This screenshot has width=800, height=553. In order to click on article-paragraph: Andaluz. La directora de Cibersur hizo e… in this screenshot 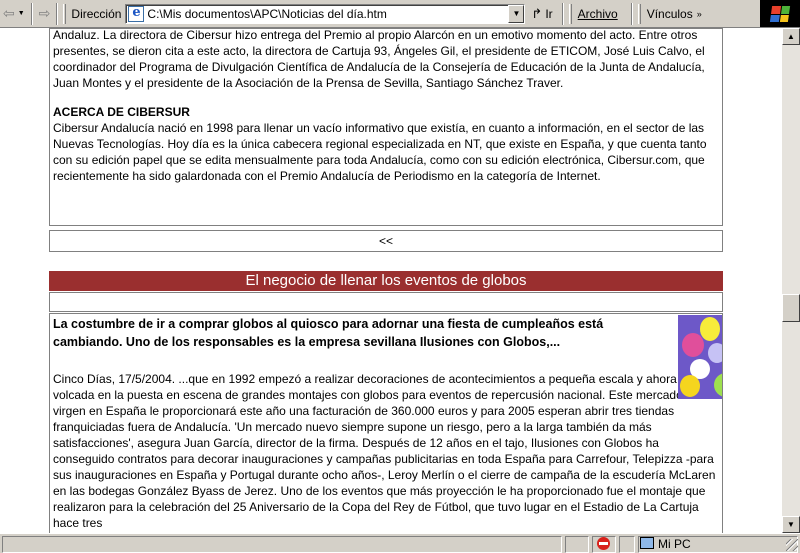, I will do `click(379, 59)`.